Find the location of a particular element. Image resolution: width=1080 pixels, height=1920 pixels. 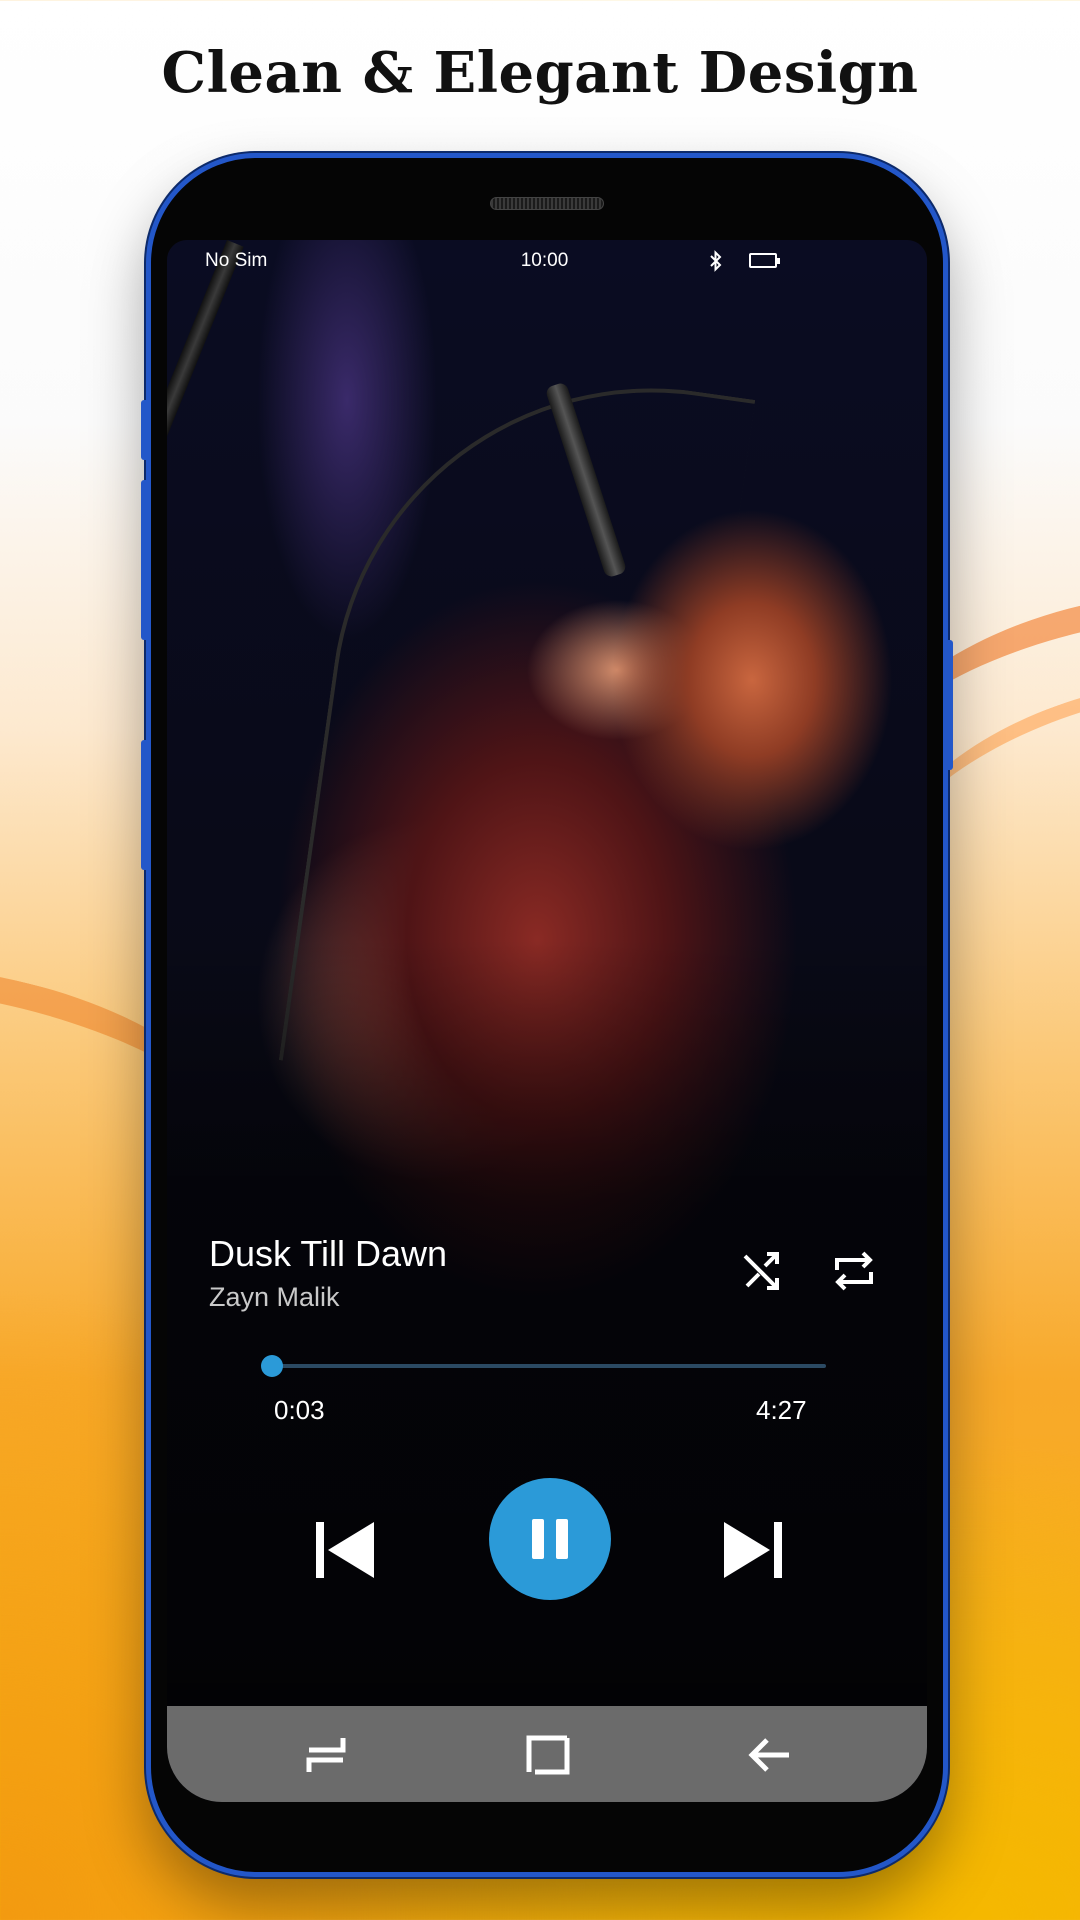

song-artist: Zayn Malik is located at coordinates (274, 1297).